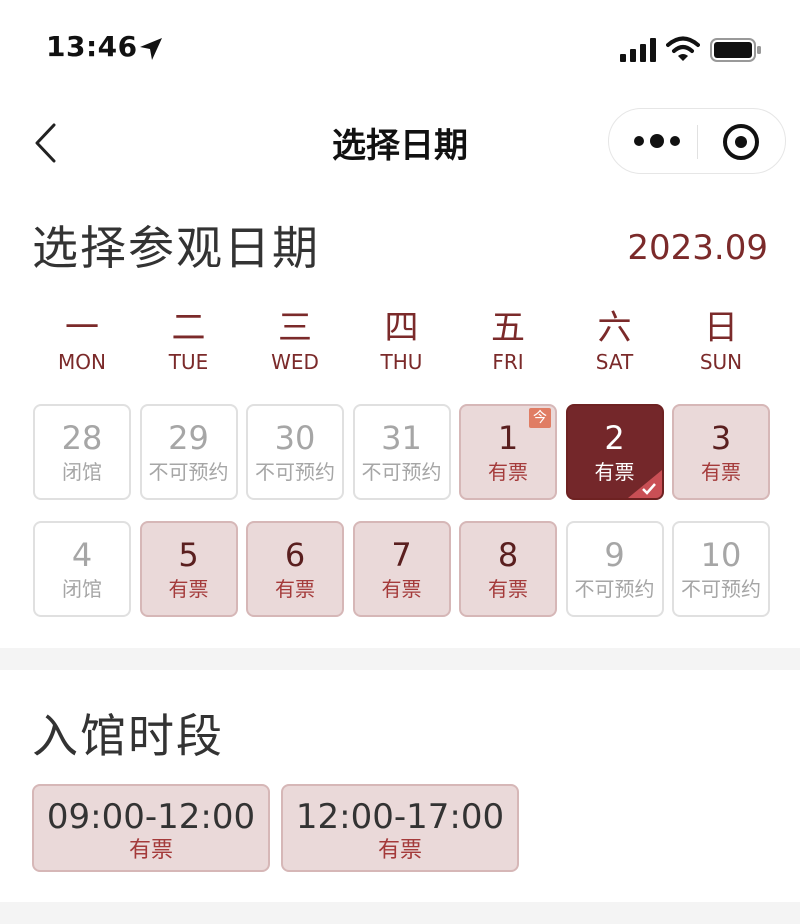  What do you see at coordinates (721, 438) in the screenshot?
I see `day-number: 3` at bounding box center [721, 438].